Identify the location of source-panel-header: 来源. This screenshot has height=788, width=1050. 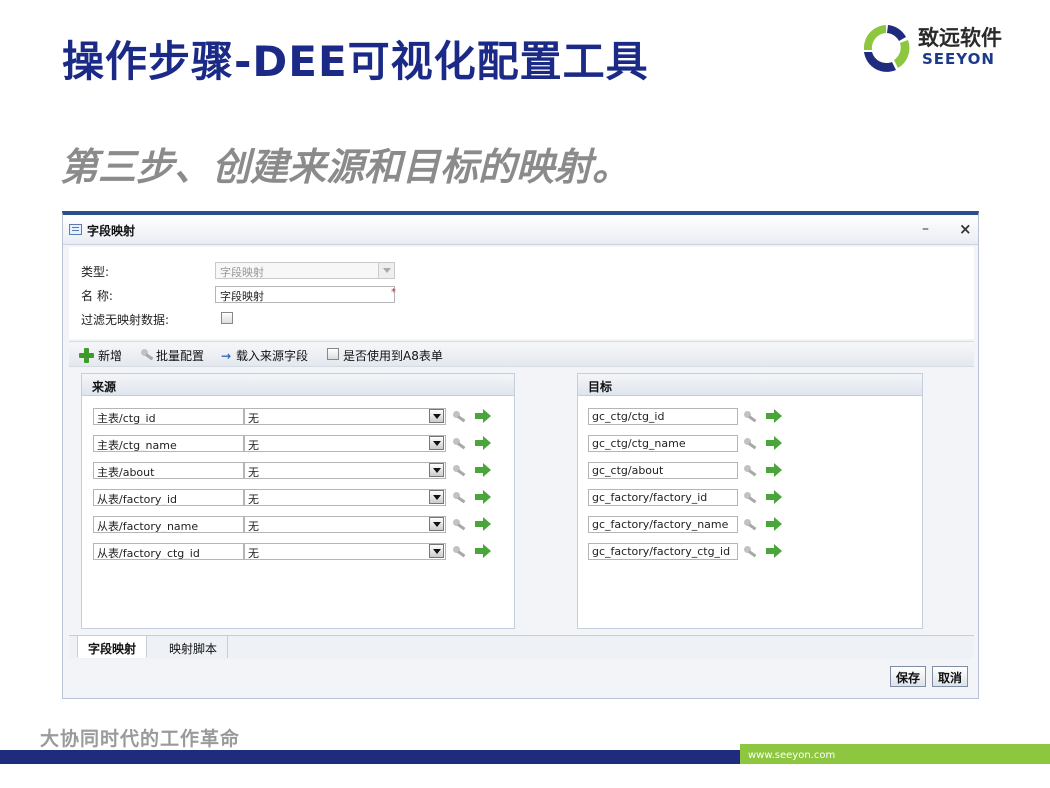
(298, 385).